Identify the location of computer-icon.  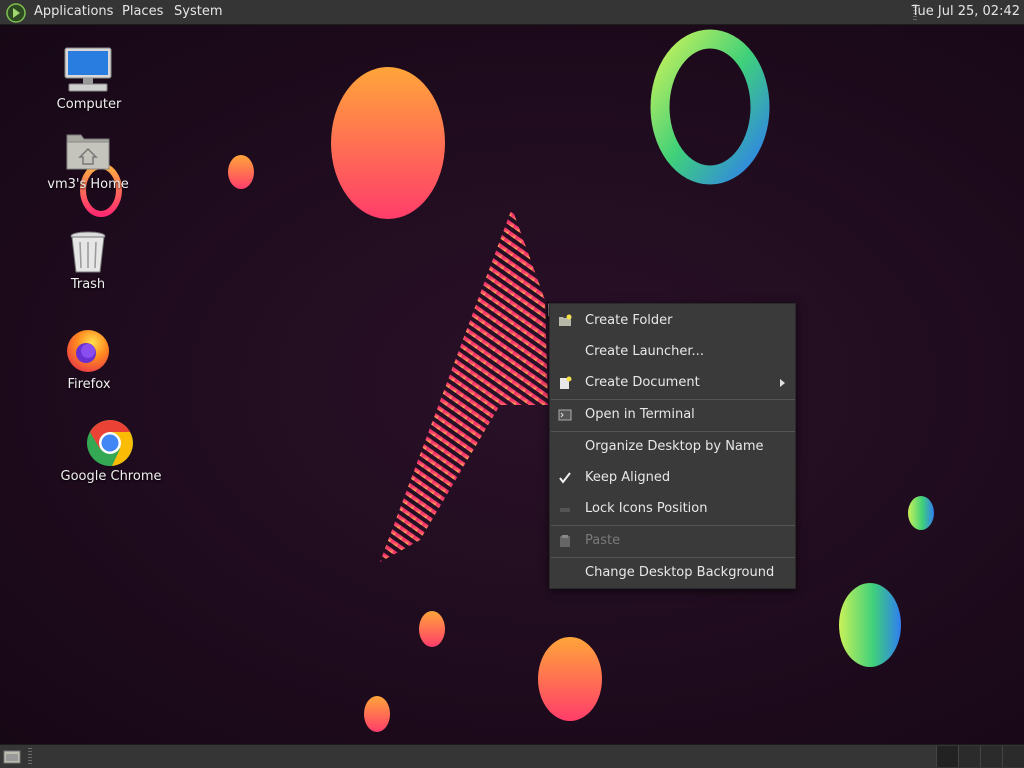
(88, 69).